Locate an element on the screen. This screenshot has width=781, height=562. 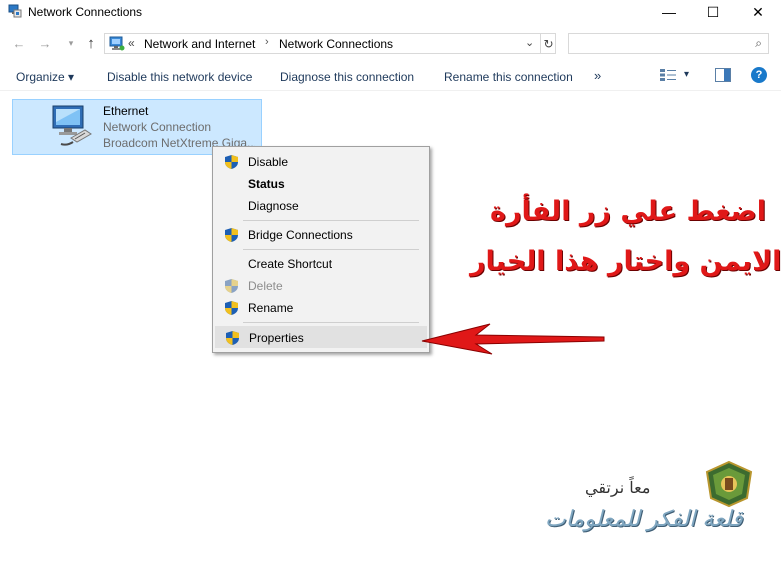
chevron-down-icon: ▾ is located at coordinates (71, 42).